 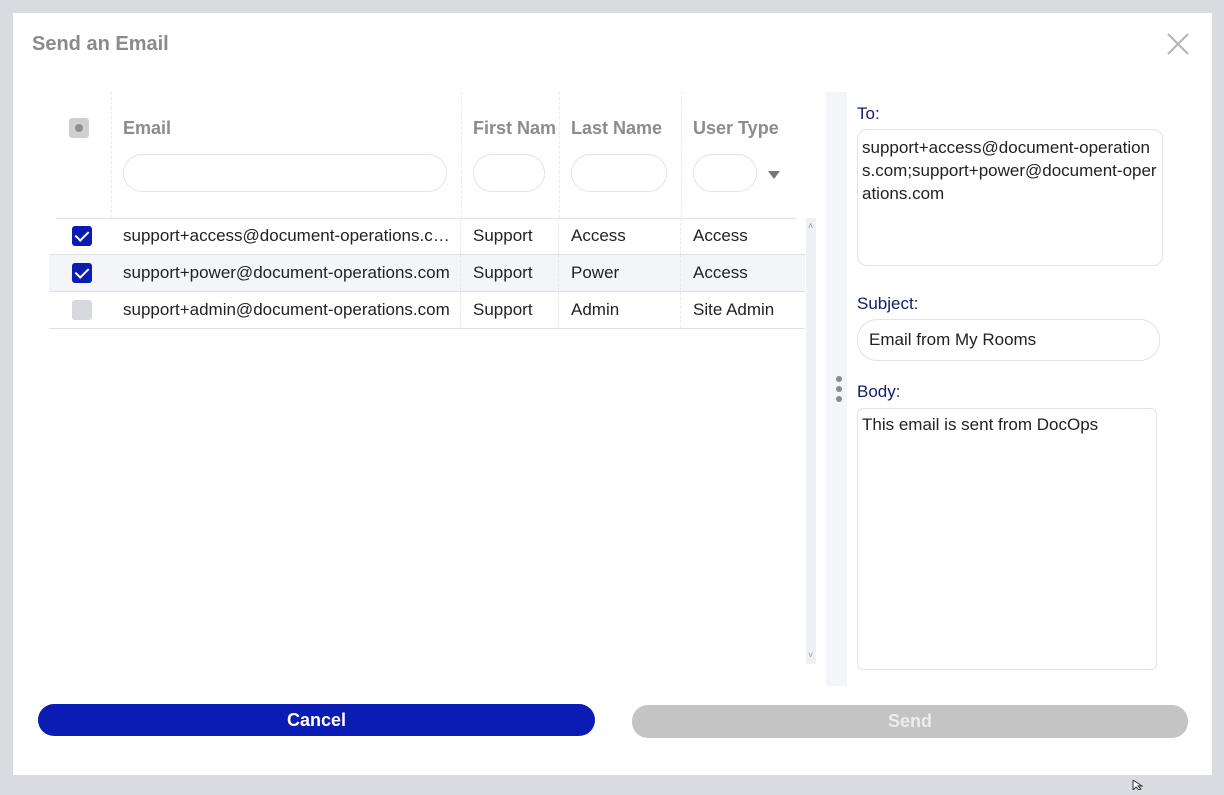 I want to click on user-type-column-header: User Type, so click(x=741, y=155).